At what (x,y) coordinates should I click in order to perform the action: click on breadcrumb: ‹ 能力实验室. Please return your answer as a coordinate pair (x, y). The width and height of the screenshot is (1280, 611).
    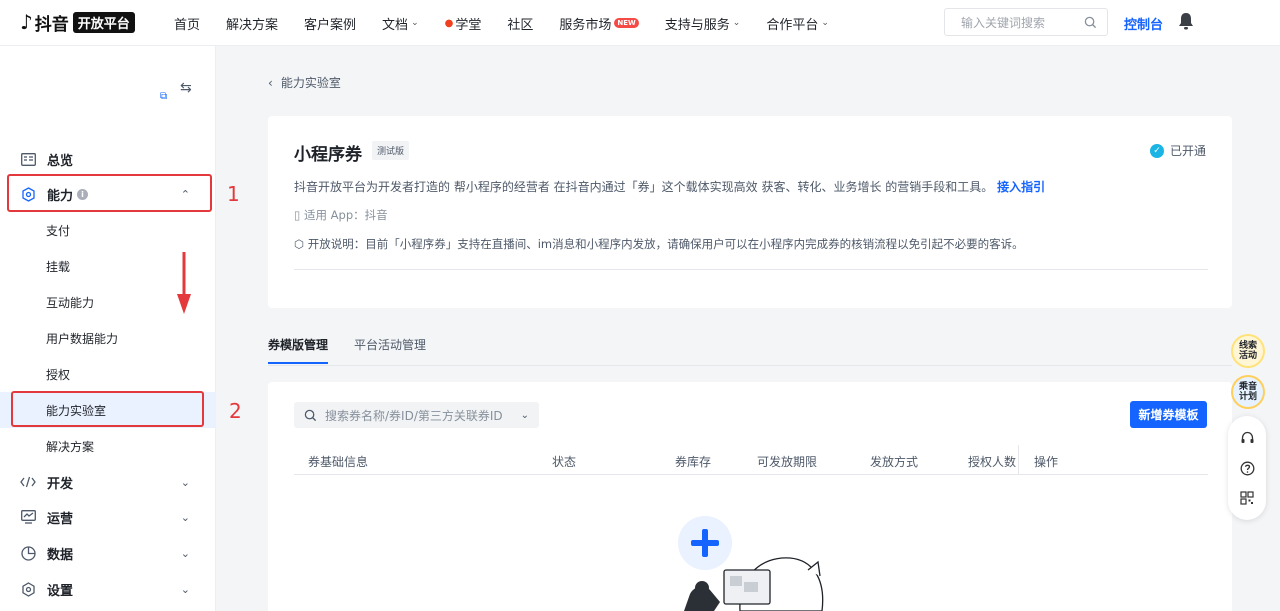
    Looking at the image, I should click on (304, 82).